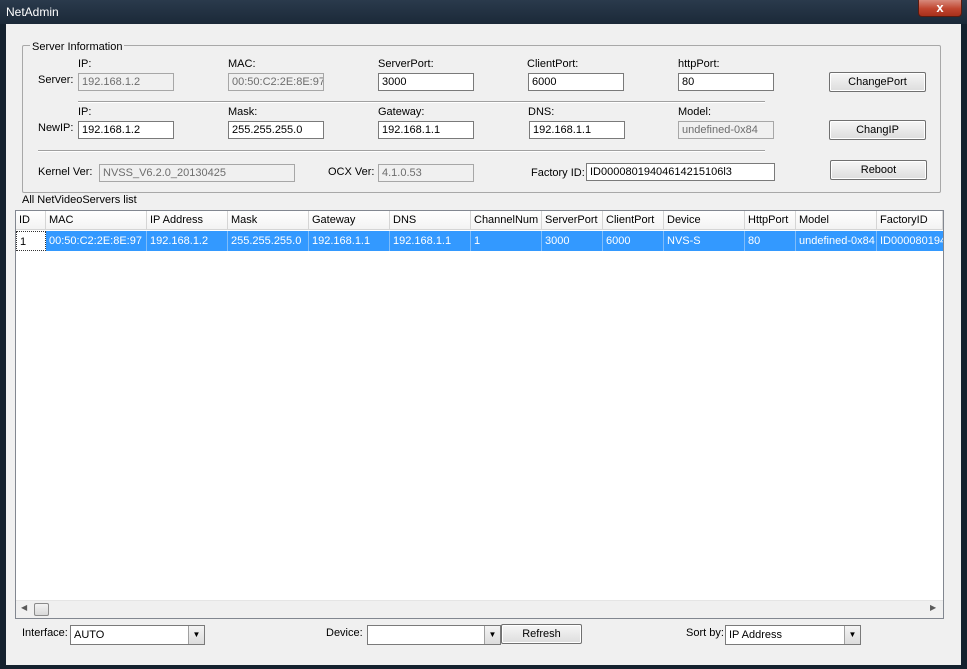 The height and width of the screenshot is (669, 967). What do you see at coordinates (430, 220) in the screenshot?
I see `column-header-dns: DNS` at bounding box center [430, 220].